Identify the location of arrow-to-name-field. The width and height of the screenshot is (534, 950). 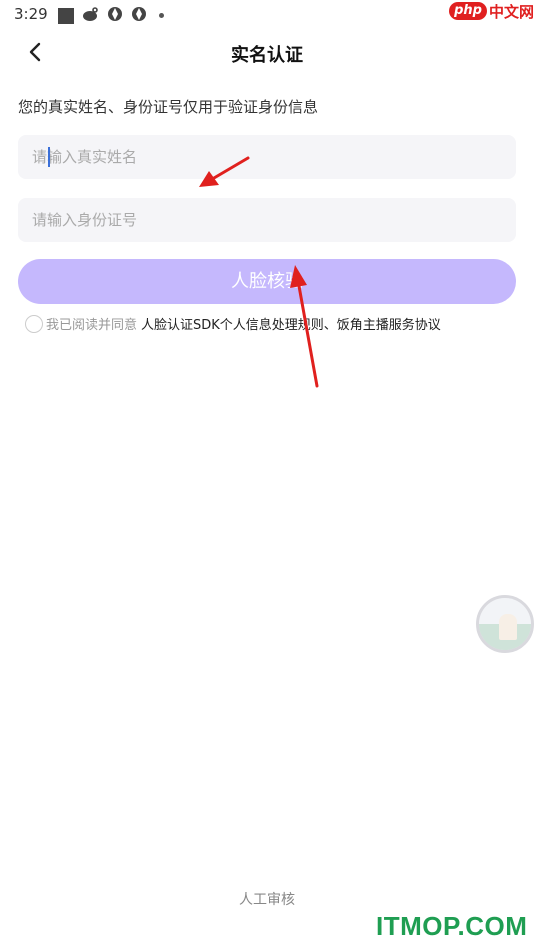
(224, 171).